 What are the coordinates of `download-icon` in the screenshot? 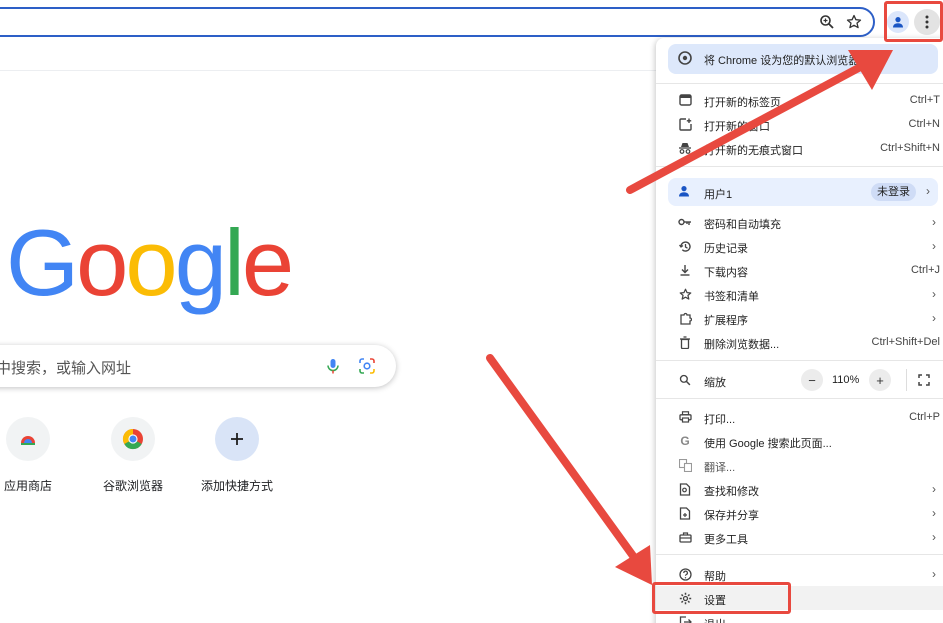 It's located at (685, 270).